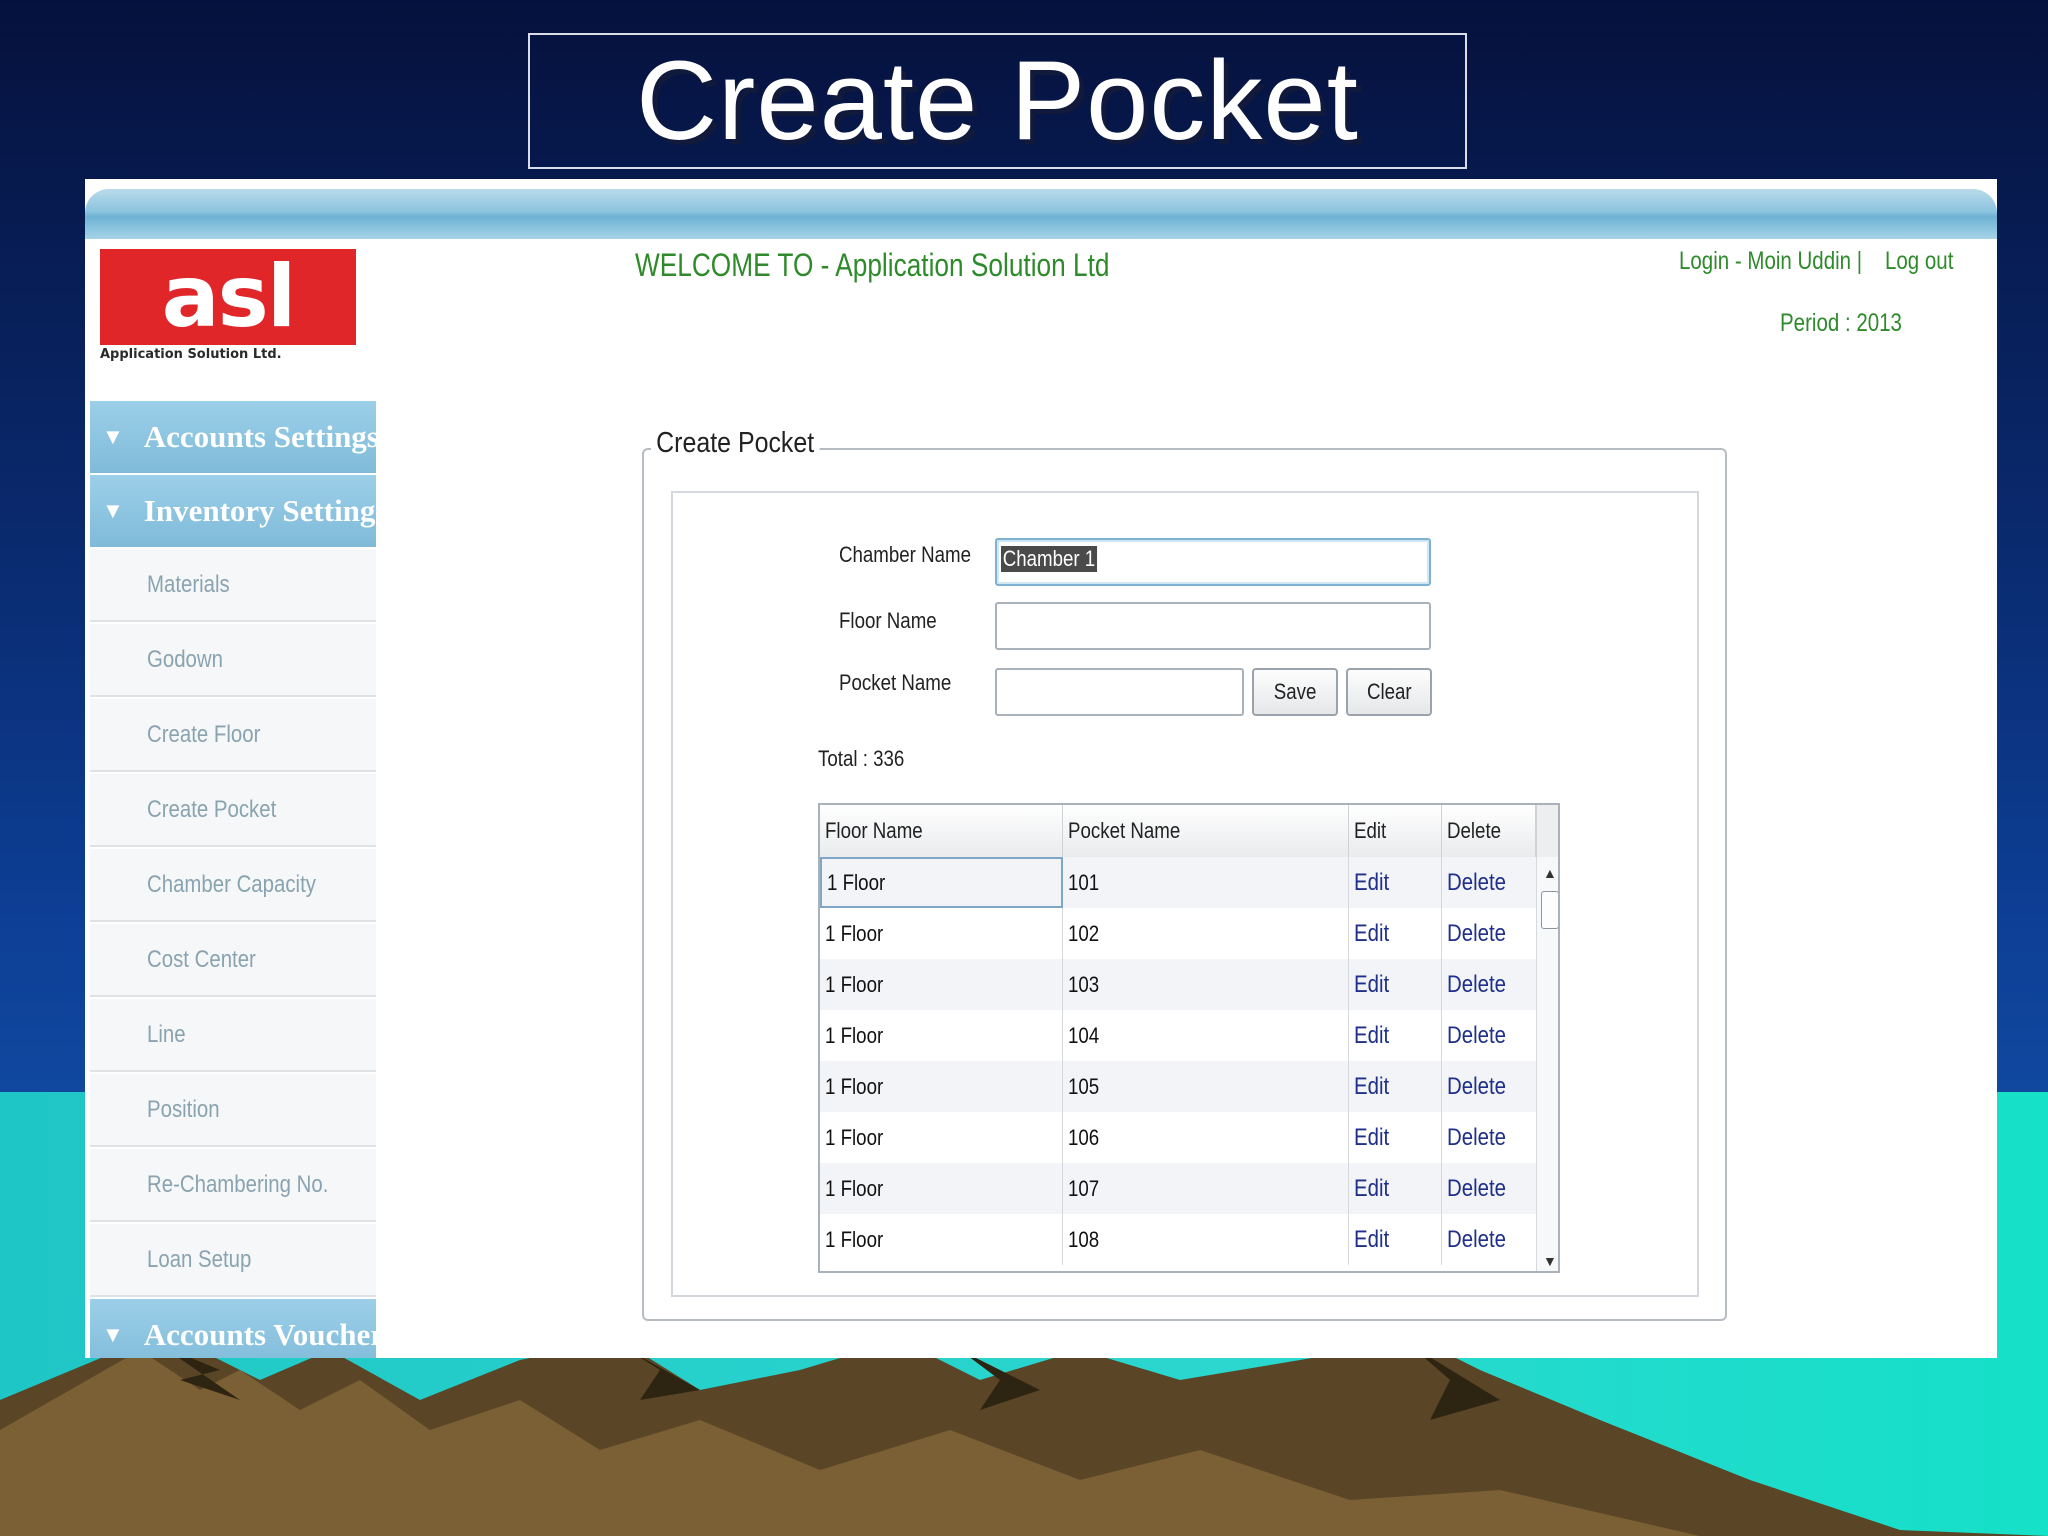  I want to click on sidebar-item-re-chambering-no: Re-Chambering No., so click(233, 1185).